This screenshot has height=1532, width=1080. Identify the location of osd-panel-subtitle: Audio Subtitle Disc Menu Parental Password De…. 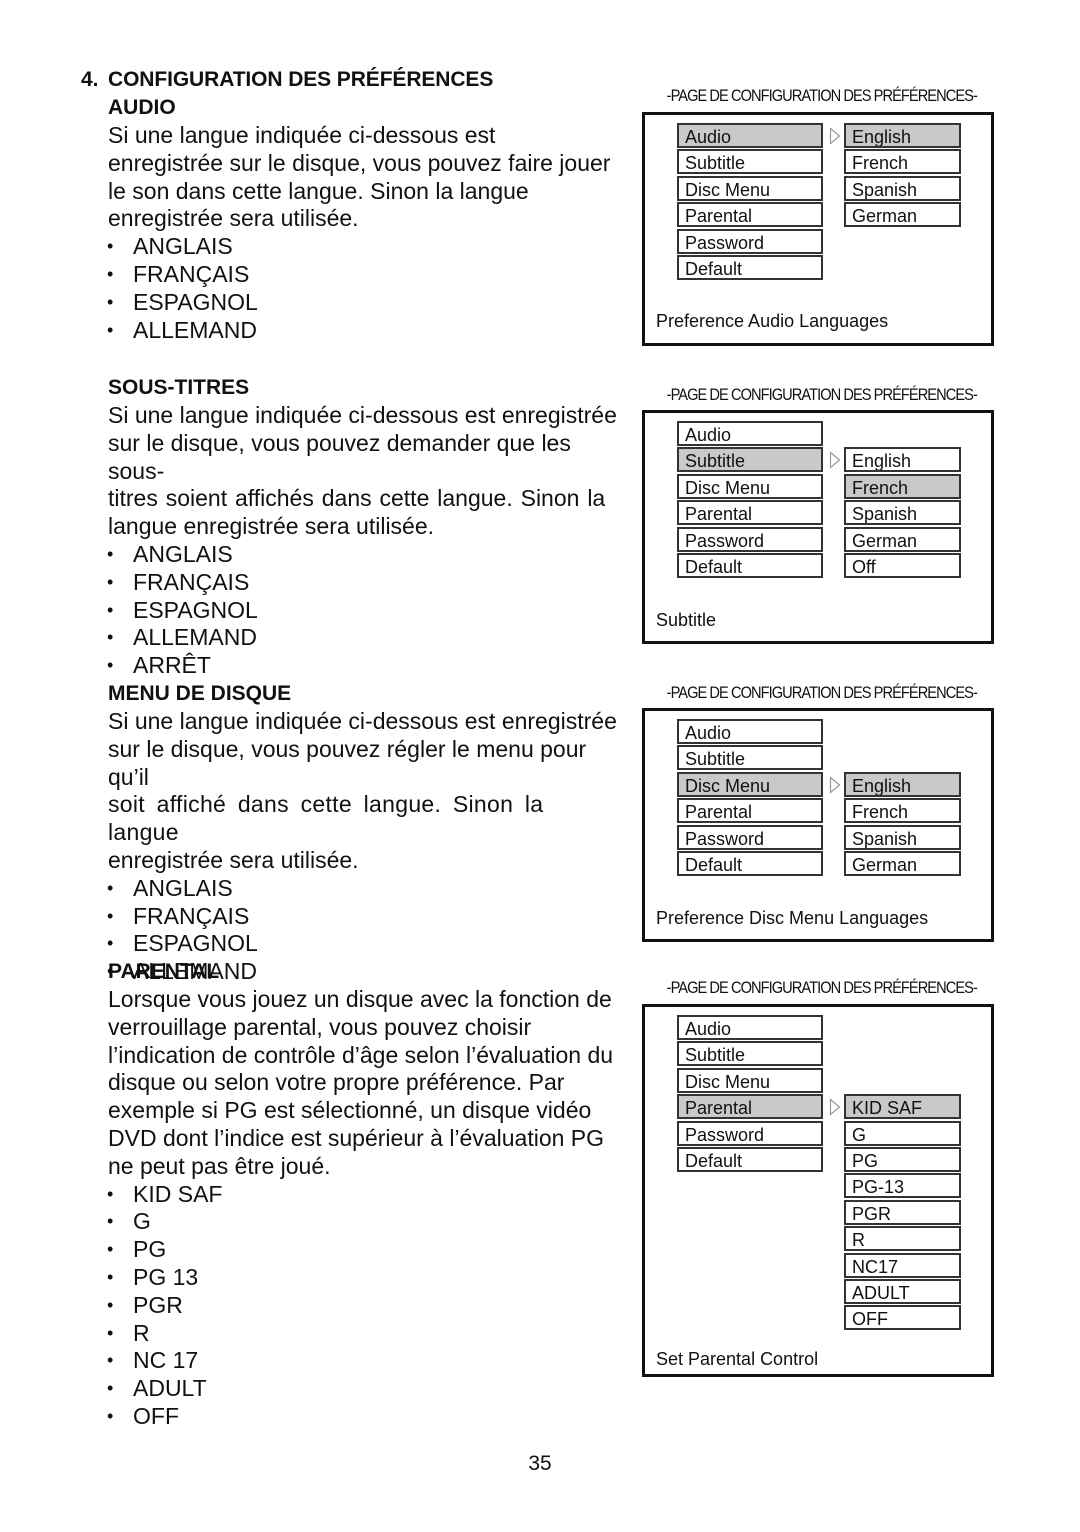
(818, 527).